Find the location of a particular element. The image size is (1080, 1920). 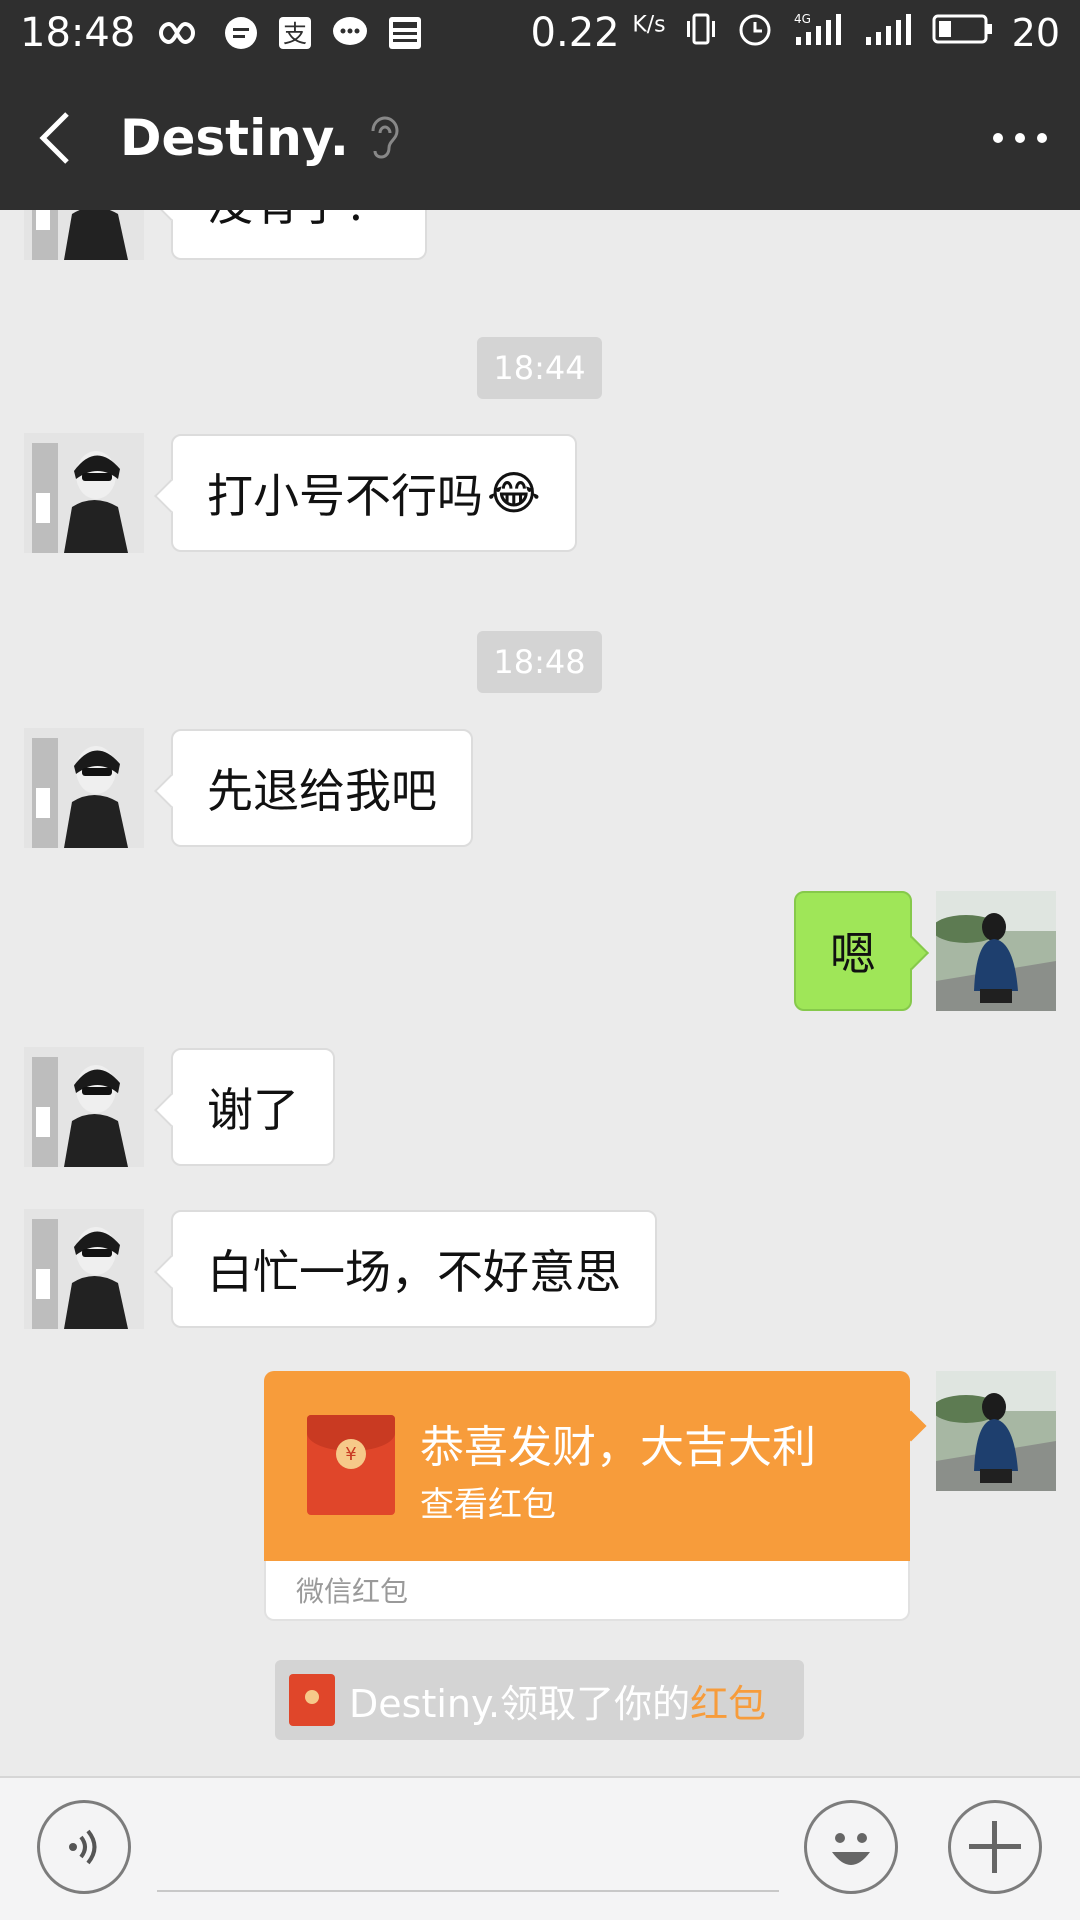

red-packet-card: ¥ 恭喜发财，大吉大利 查看红包 微信红包 is located at coordinates (587, 1496).